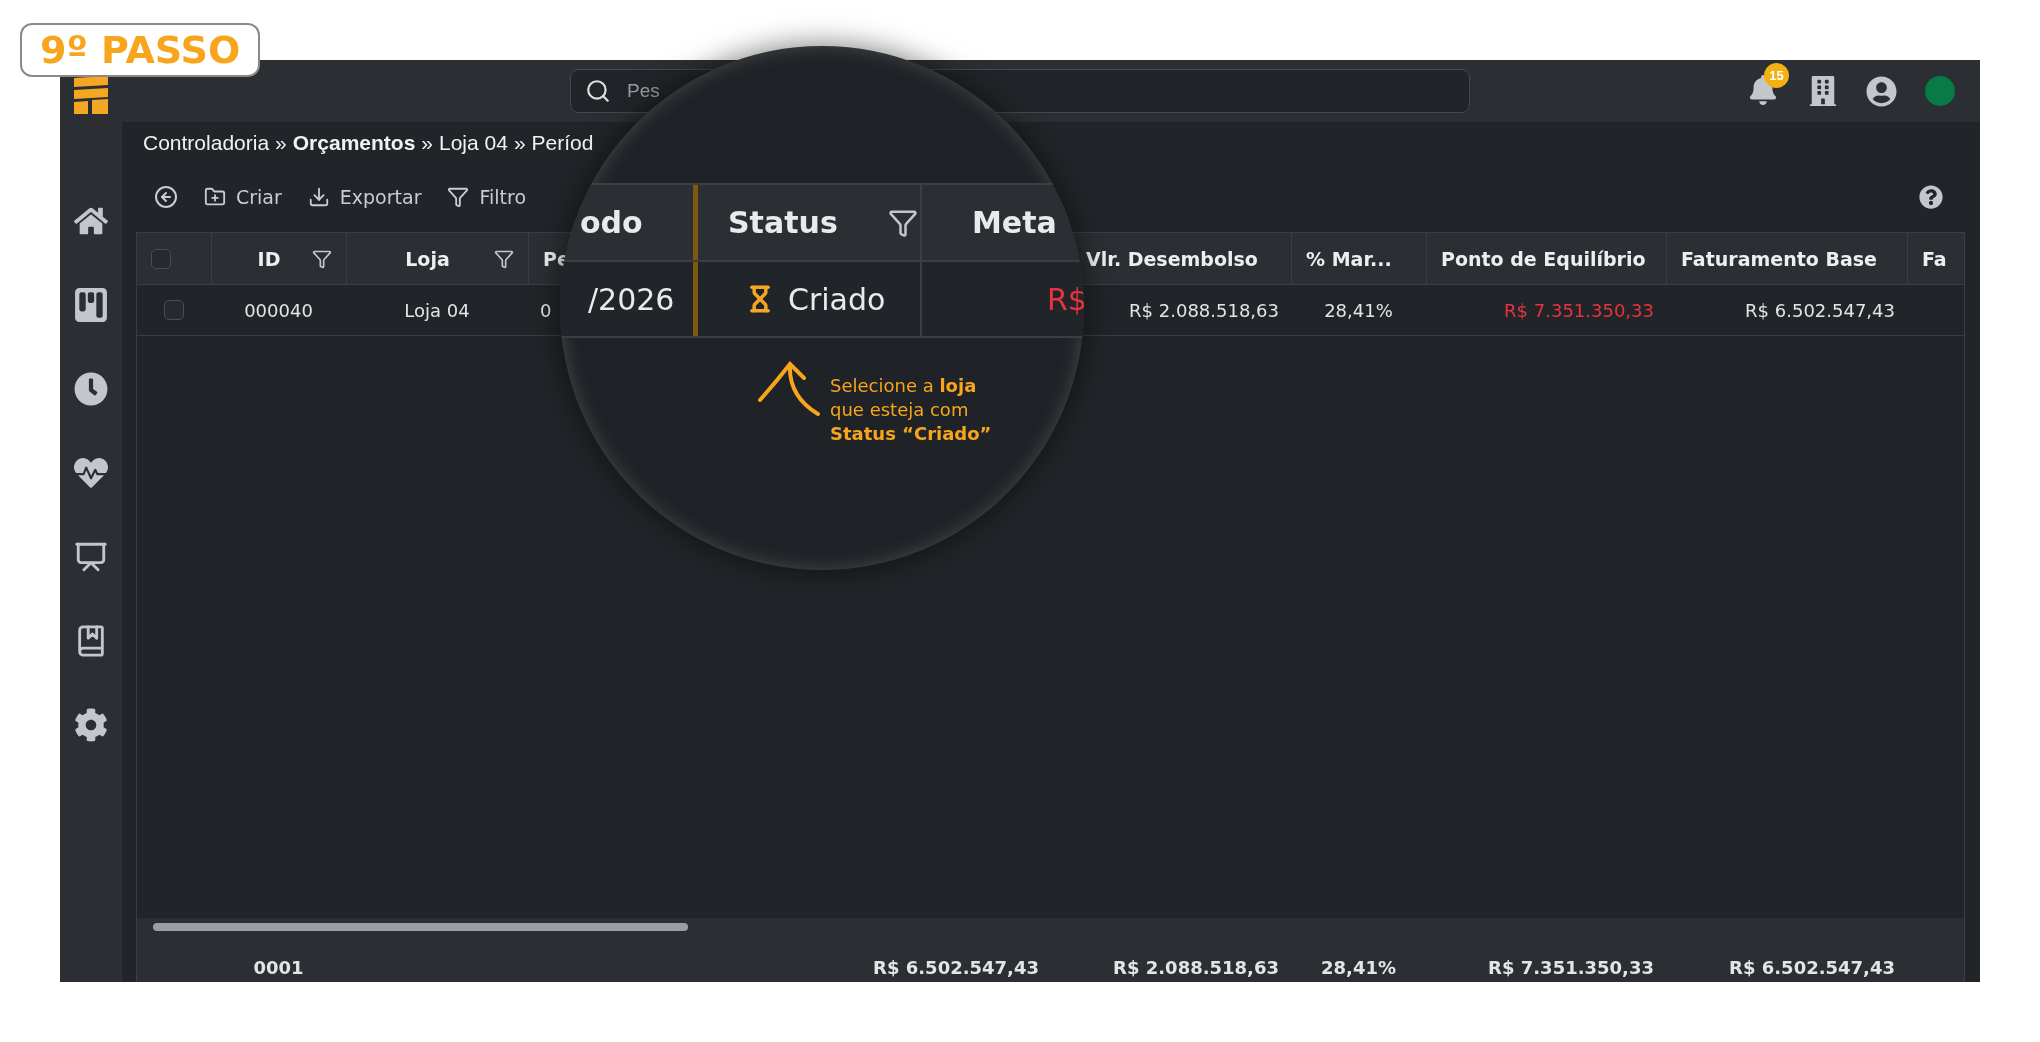  Describe the element at coordinates (1014, 222) in the screenshot. I see `magnified-column-header: Meta` at that location.